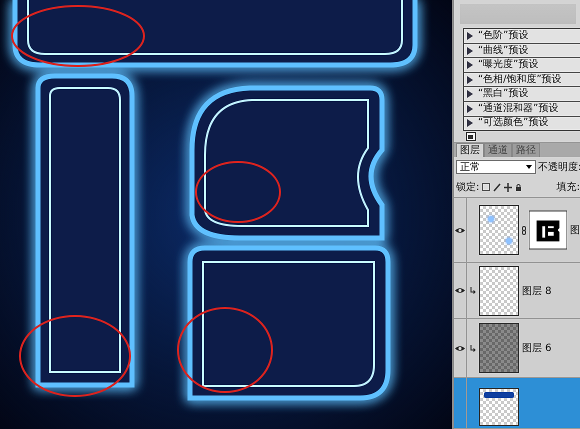 This screenshot has width=580, height=429. What do you see at coordinates (559, 167) in the screenshot?
I see `opacity-label: 不透明度:` at bounding box center [559, 167].